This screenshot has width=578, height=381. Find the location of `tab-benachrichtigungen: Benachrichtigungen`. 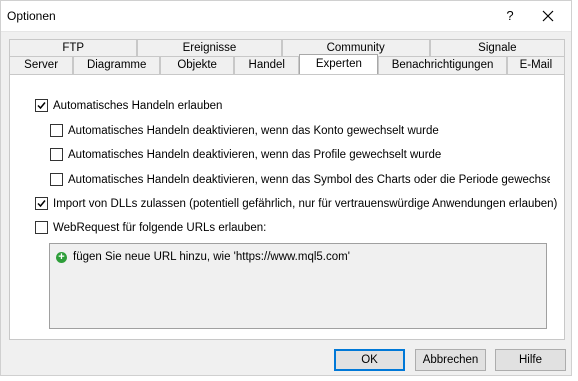

tab-benachrichtigungen: Benachrichtigungen is located at coordinates (442, 65).